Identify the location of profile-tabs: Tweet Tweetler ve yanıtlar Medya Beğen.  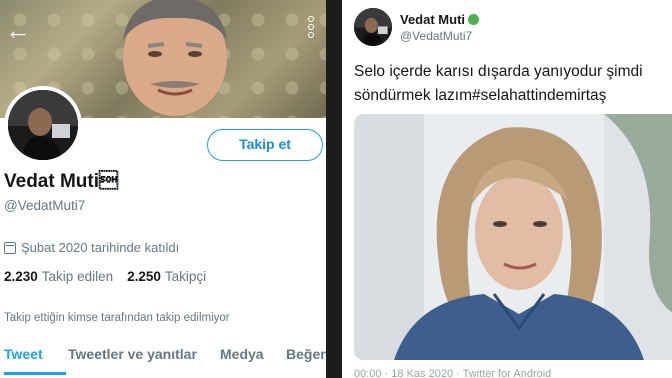
(163, 362).